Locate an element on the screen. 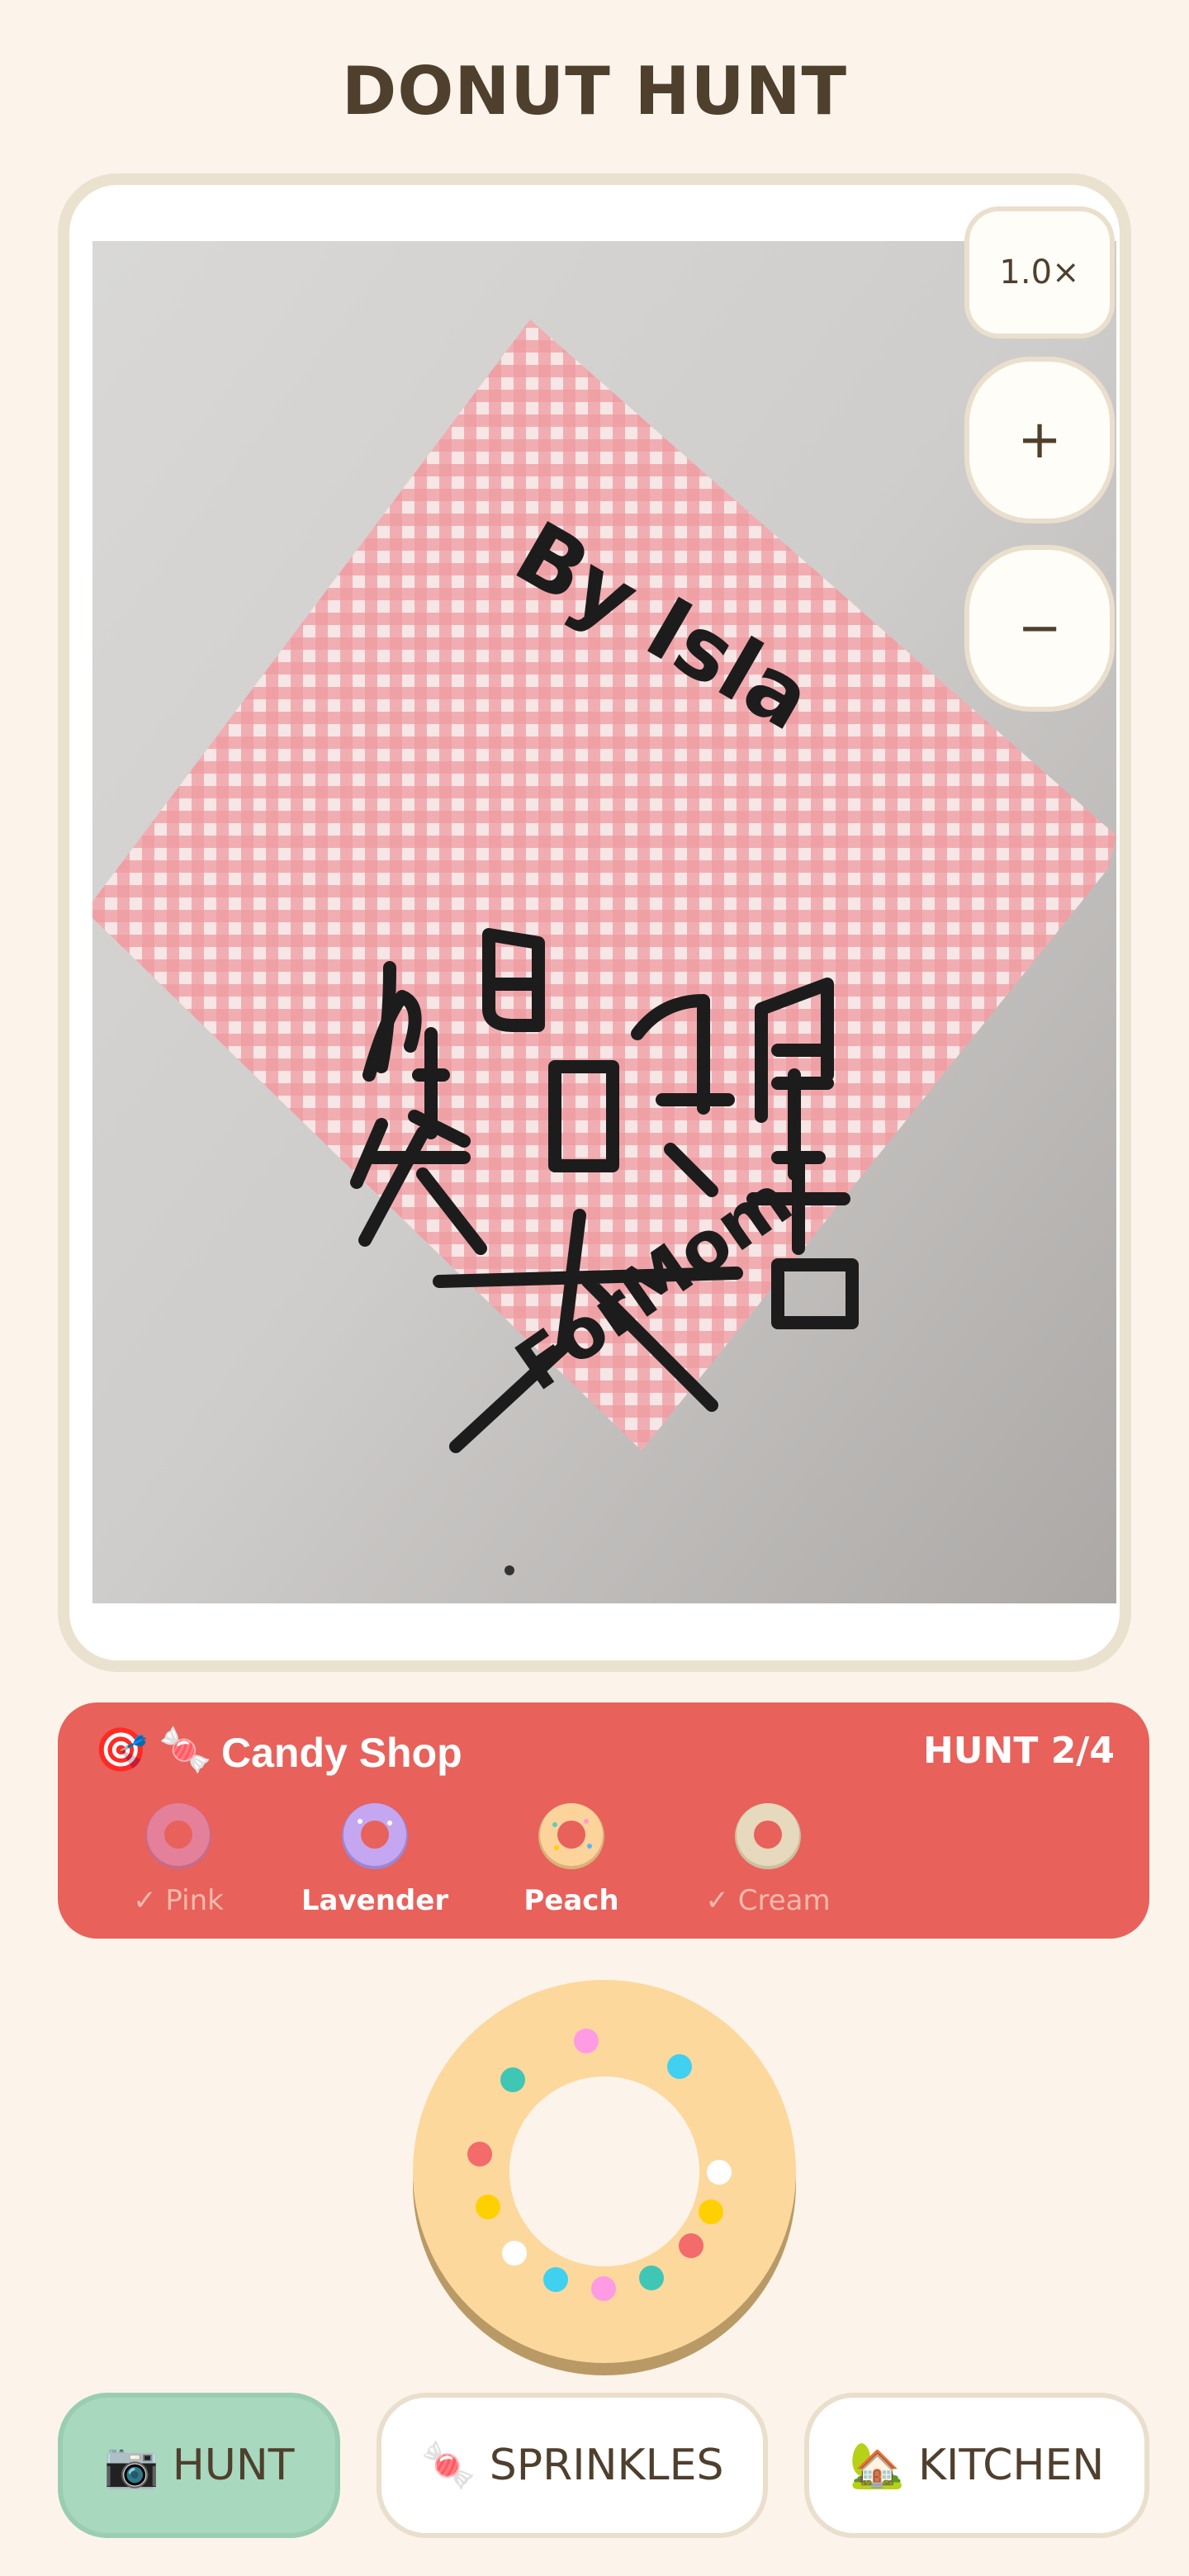 The width and height of the screenshot is (1189, 2576). target-label: ✓ Pink is located at coordinates (178, 1900).